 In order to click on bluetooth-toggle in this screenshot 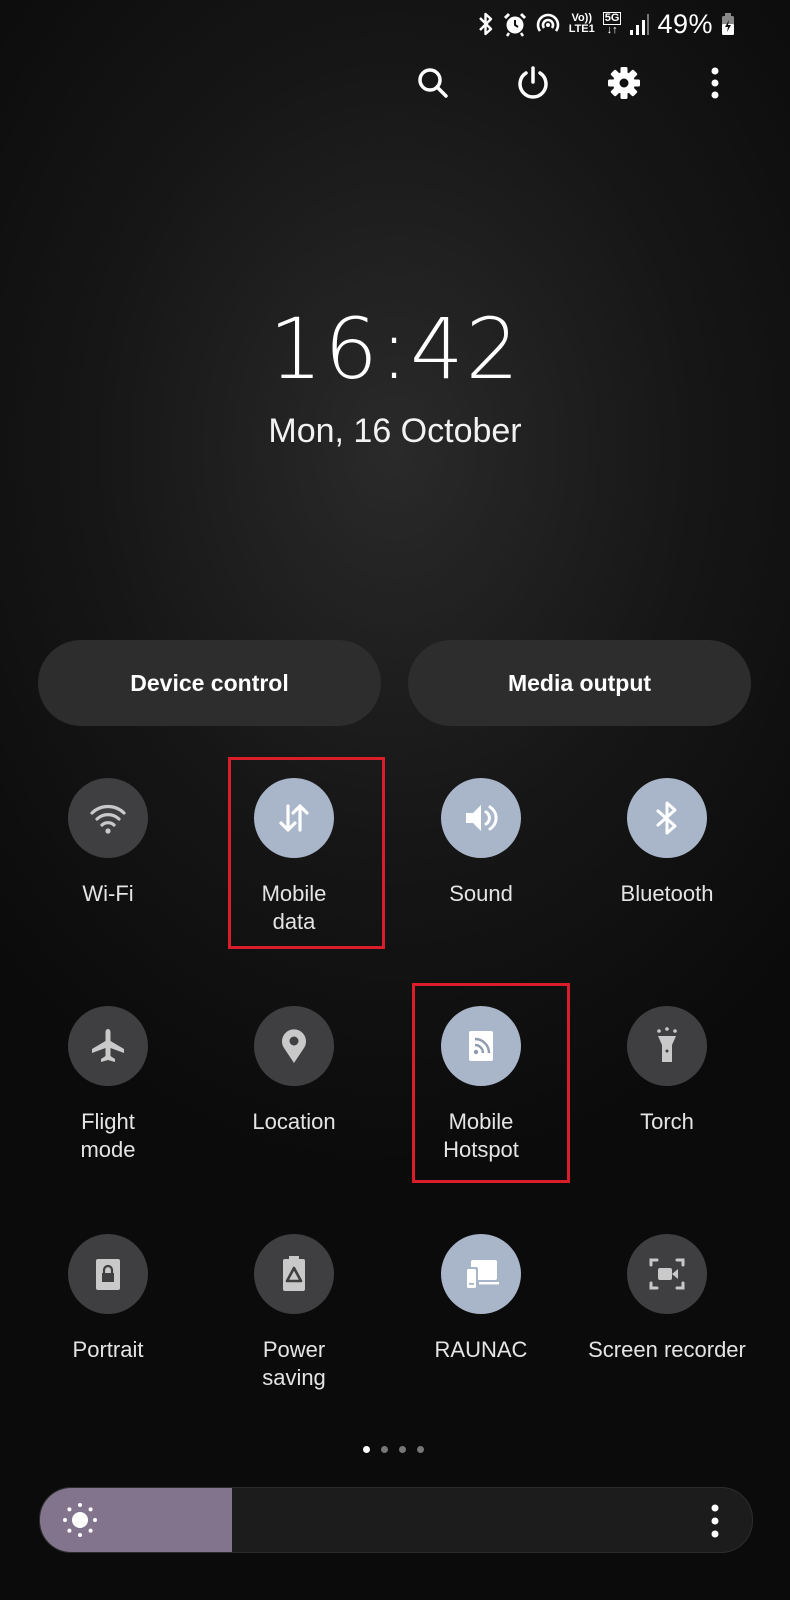, I will do `click(667, 818)`.